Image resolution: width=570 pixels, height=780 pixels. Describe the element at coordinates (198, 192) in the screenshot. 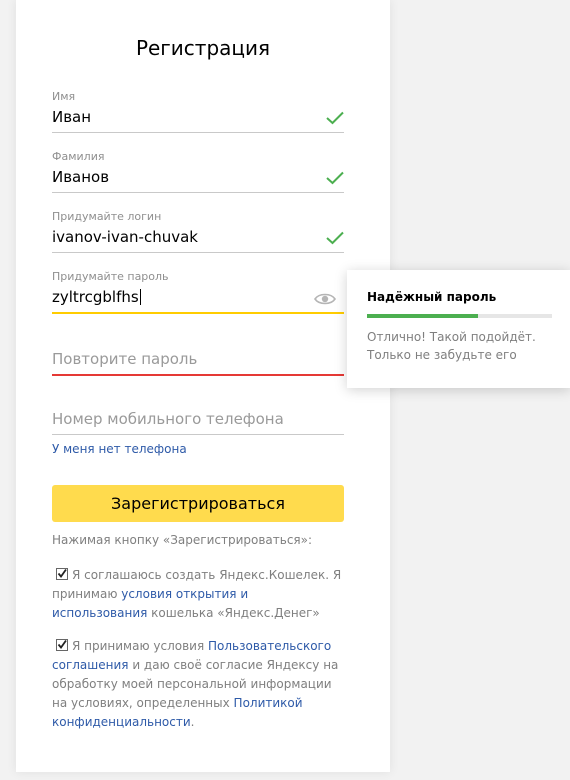

I see `last-name-underline` at that location.